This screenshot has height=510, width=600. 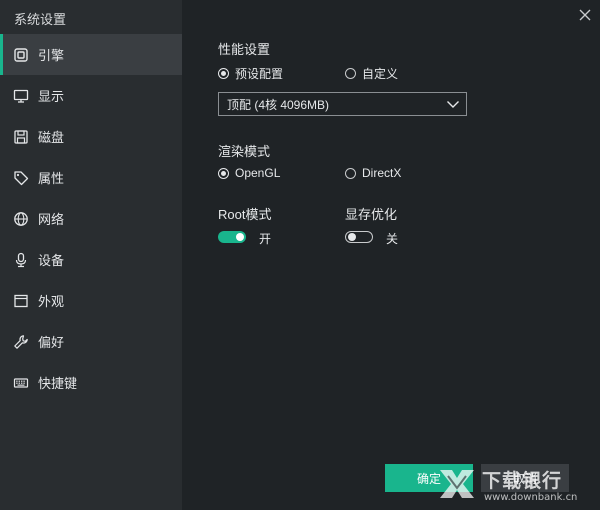 What do you see at coordinates (21, 178) in the screenshot?
I see `tag-icon` at bounding box center [21, 178].